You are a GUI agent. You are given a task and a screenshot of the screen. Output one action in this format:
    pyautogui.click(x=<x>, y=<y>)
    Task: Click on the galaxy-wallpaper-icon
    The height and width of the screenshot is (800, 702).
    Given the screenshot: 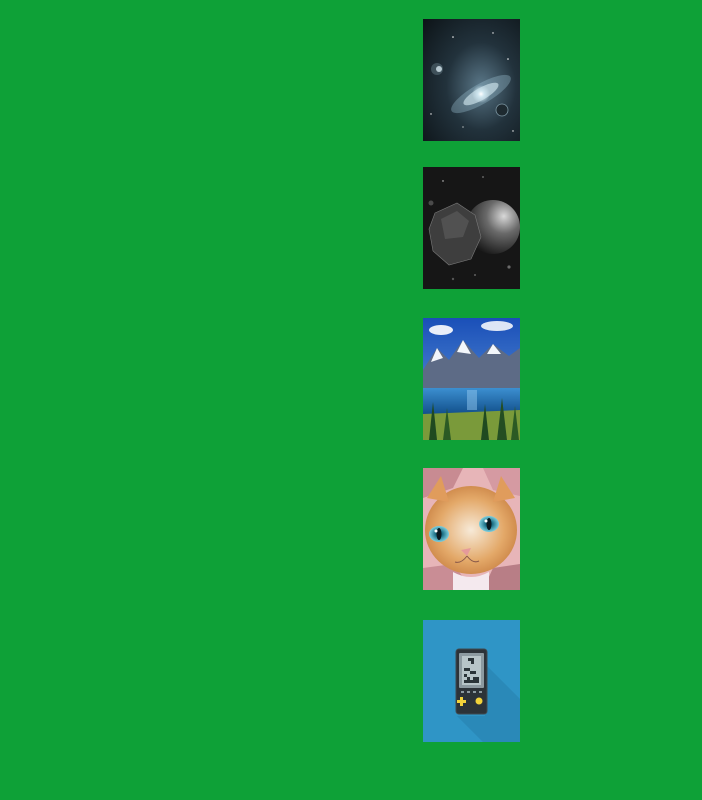 What is the action you would take?
    pyautogui.click(x=471, y=80)
    